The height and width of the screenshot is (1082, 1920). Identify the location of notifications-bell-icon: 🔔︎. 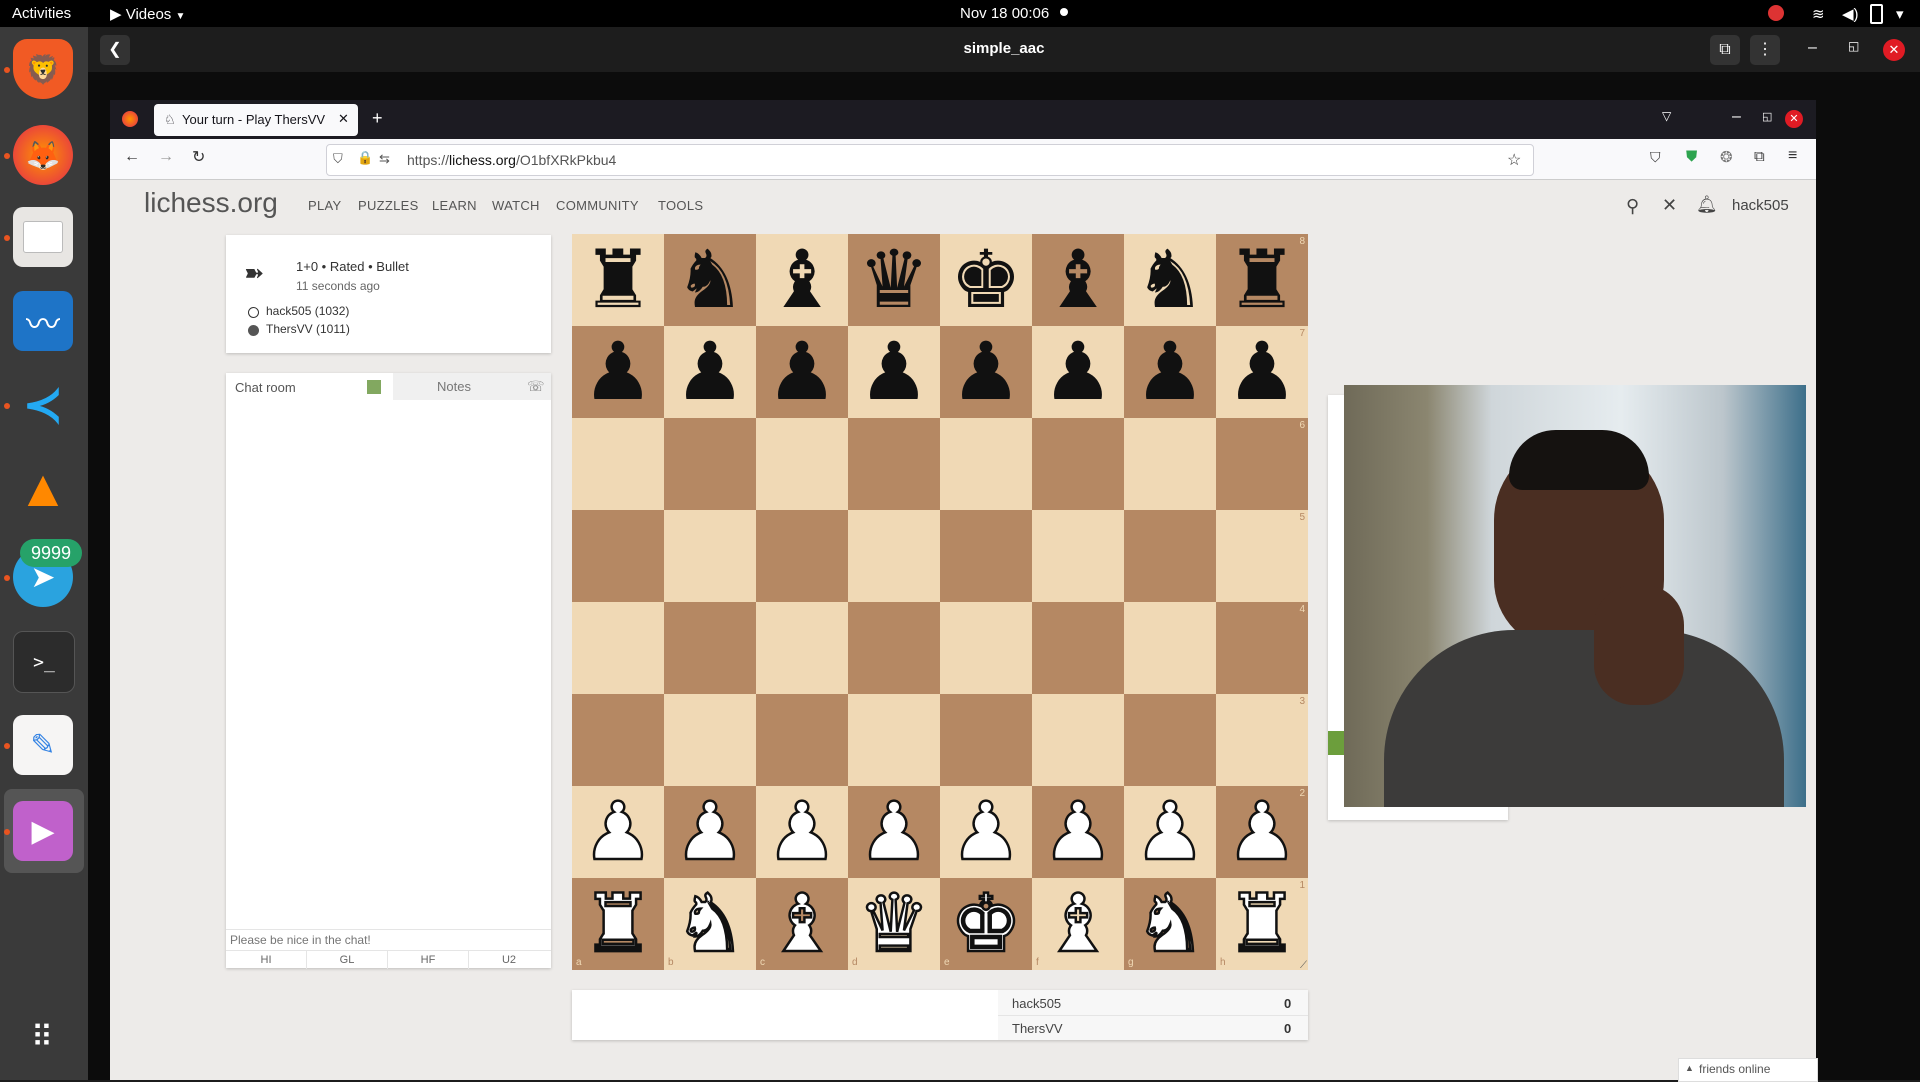
(1707, 205).